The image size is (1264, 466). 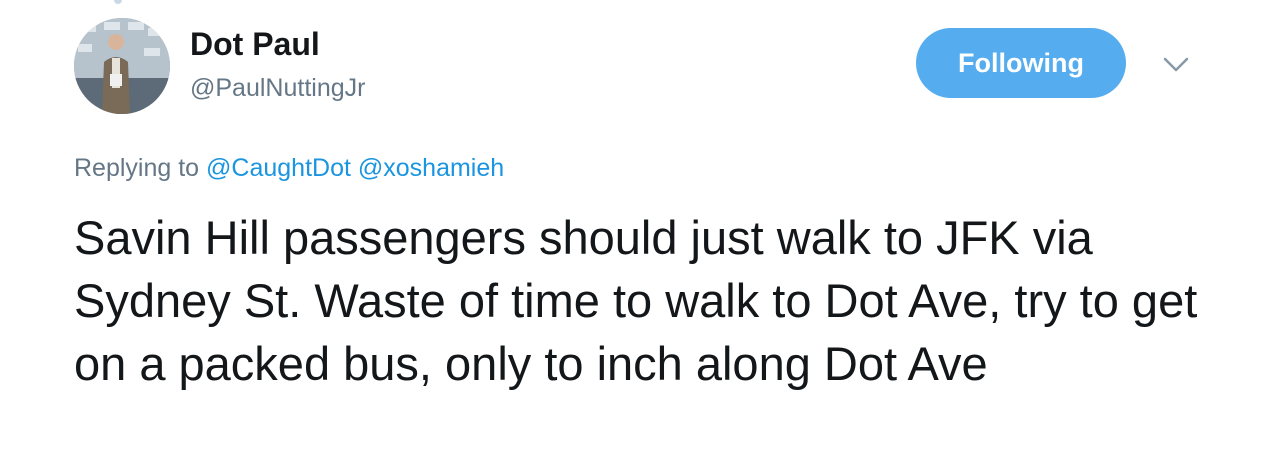 I want to click on avatar, so click(x=122, y=66).